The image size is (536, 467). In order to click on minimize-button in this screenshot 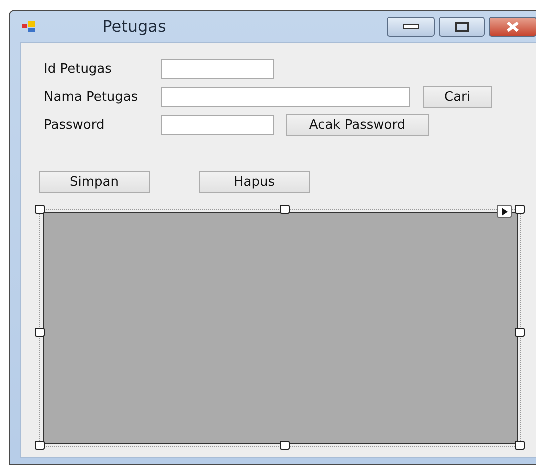, I will do `click(411, 26)`.